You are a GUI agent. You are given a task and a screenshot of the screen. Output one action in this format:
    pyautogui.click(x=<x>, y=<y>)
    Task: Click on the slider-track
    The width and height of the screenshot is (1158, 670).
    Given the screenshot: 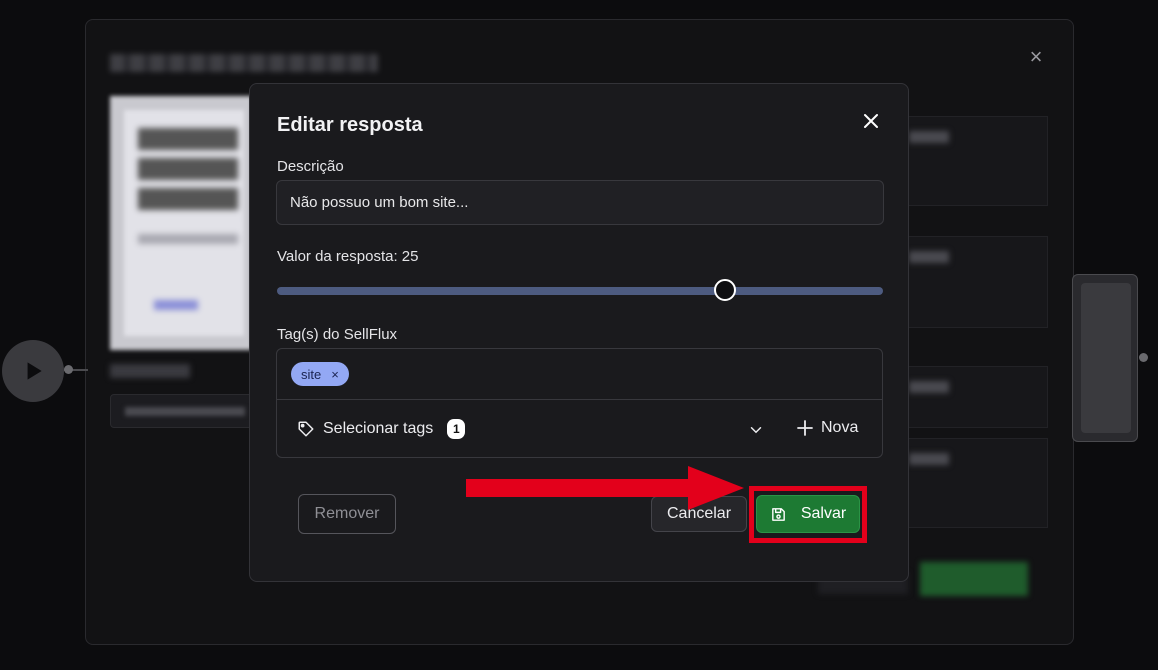 What is the action you would take?
    pyautogui.click(x=580, y=291)
    